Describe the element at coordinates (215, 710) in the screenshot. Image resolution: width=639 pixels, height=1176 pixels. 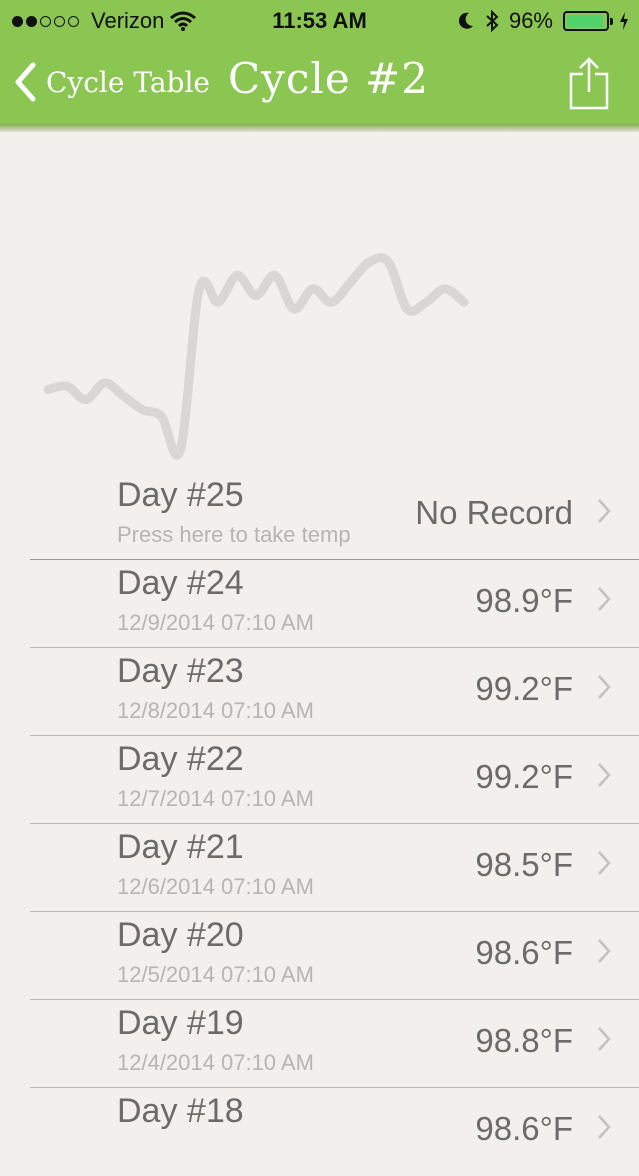
I see `day-subtitle: 12/8/2014 07:10 AM` at that location.